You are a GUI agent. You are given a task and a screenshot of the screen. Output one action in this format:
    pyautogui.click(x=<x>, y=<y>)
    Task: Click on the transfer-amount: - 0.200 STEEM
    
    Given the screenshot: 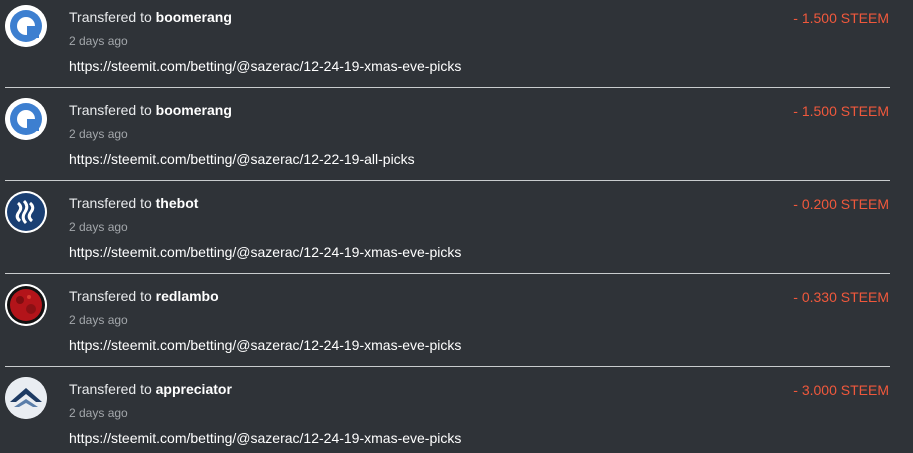 What is the action you would take?
    pyautogui.click(x=841, y=204)
    